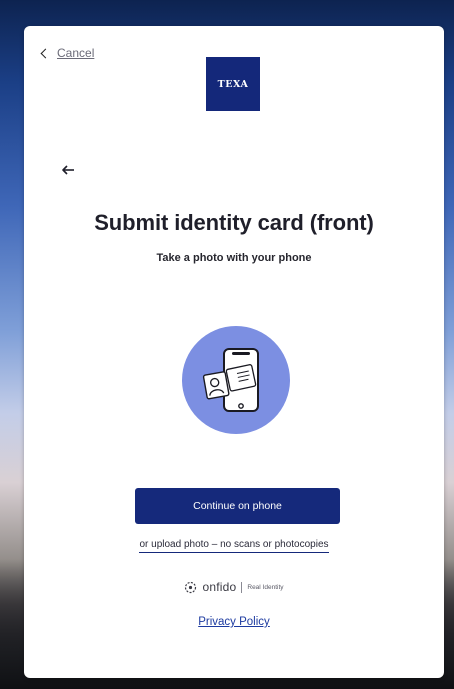 This screenshot has width=454, height=689. I want to click on privacy-policy: Privacy Policy, so click(234, 622).